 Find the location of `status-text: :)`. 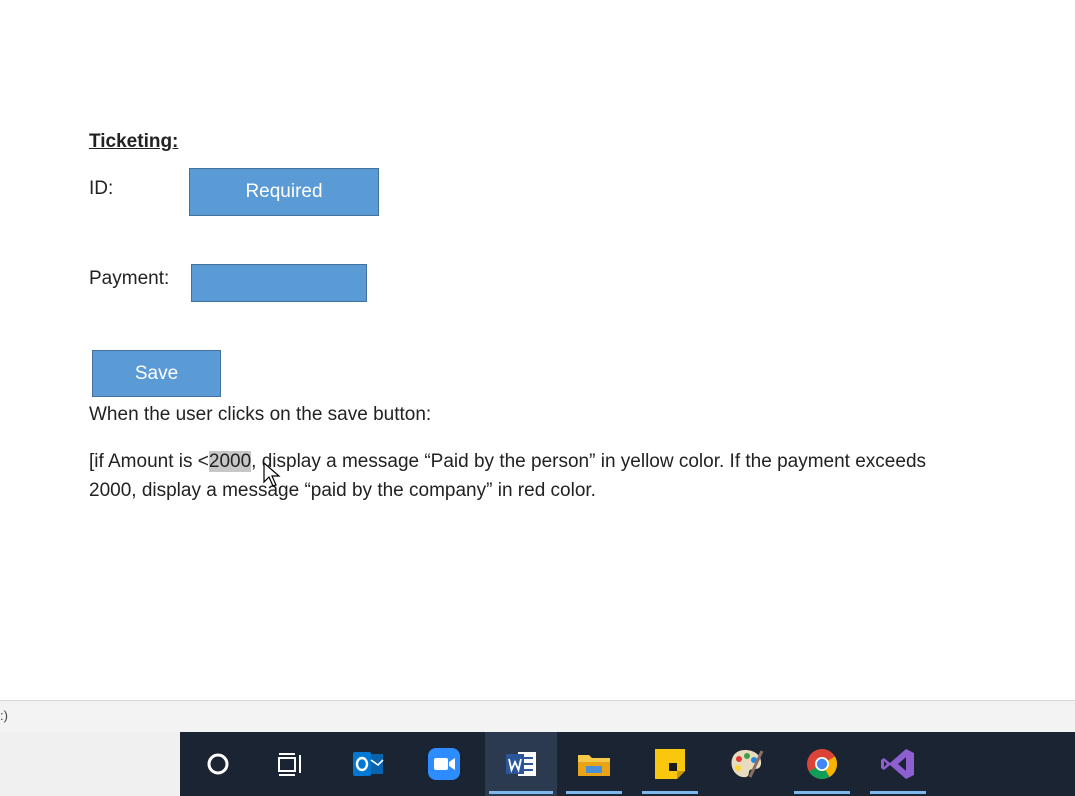

status-text: :) is located at coordinates (4, 715).